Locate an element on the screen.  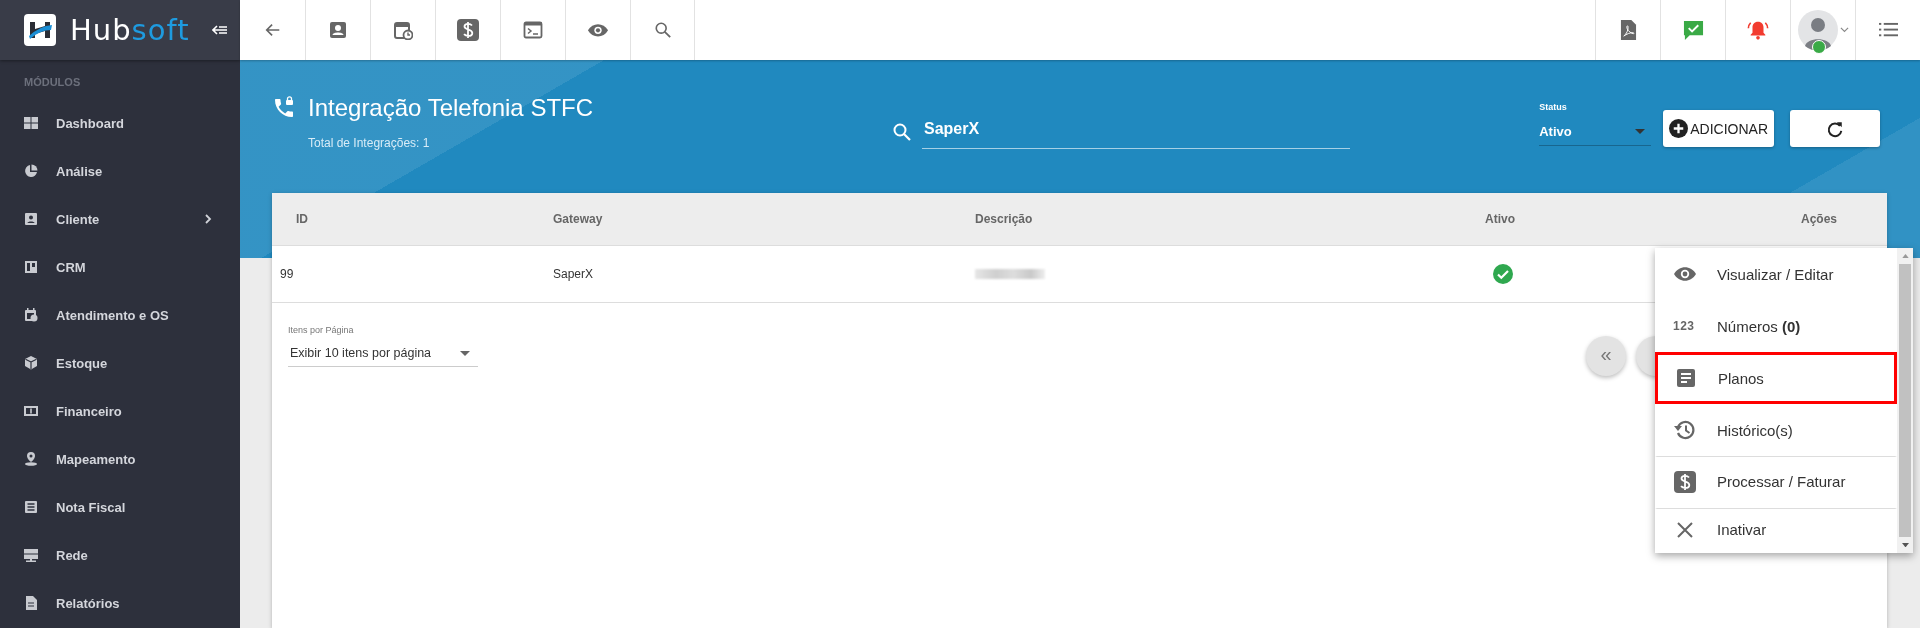
file-icon is located at coordinates (31, 603).